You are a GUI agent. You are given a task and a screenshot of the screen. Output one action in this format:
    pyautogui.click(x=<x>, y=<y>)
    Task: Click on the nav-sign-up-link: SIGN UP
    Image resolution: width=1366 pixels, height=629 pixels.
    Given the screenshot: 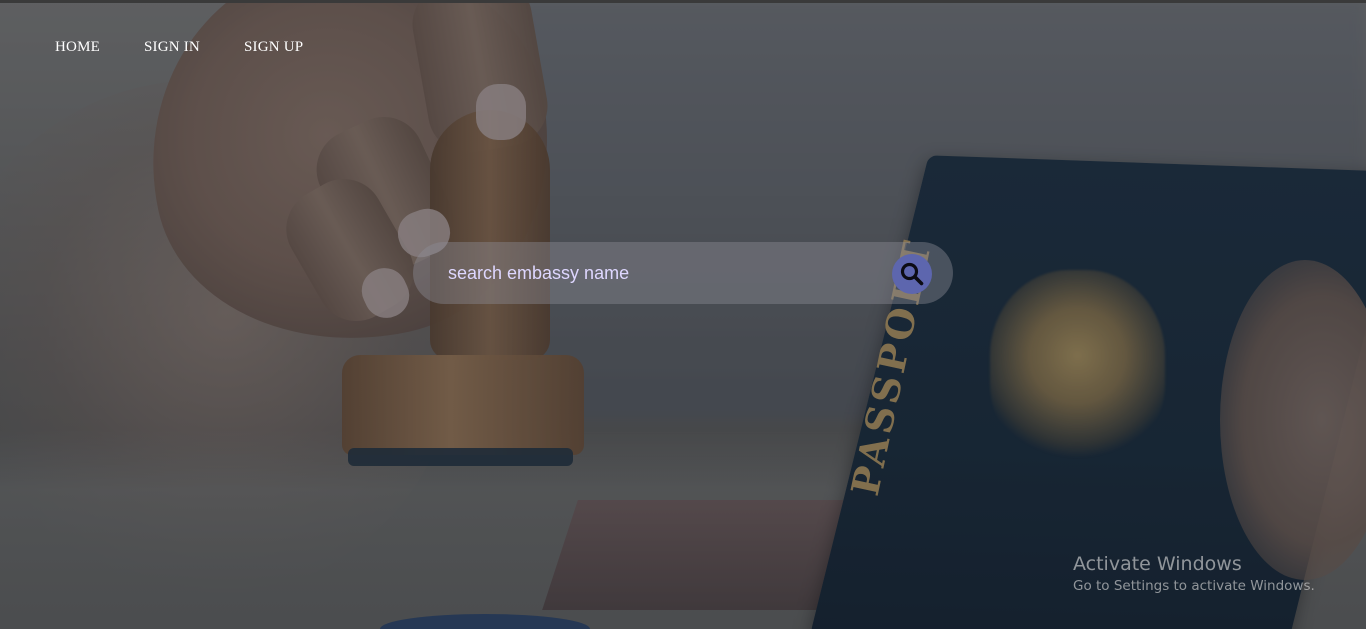 What is the action you would take?
    pyautogui.click(x=273, y=47)
    